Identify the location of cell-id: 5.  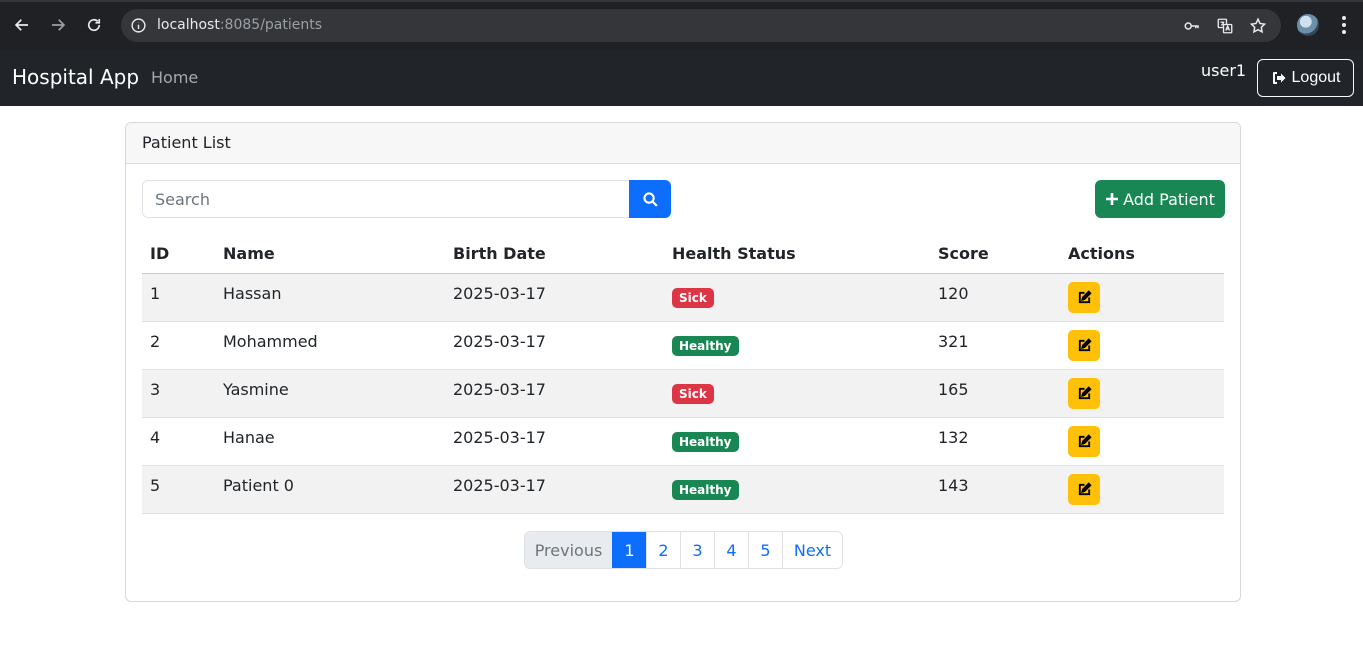
(155, 485).